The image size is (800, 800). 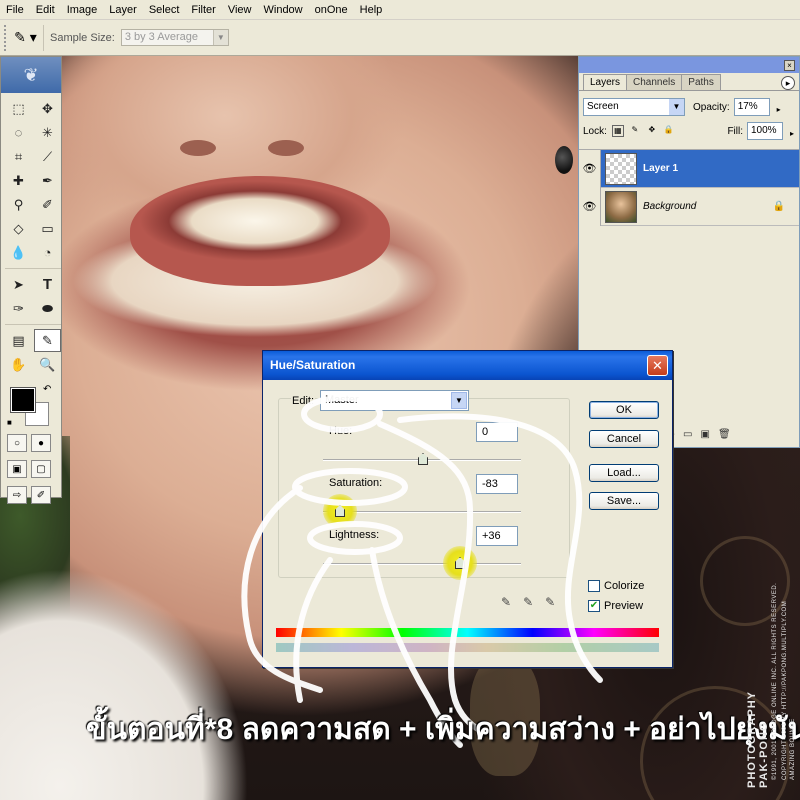 What do you see at coordinates (331, 10) in the screenshot?
I see `menu-onone: onOne` at bounding box center [331, 10].